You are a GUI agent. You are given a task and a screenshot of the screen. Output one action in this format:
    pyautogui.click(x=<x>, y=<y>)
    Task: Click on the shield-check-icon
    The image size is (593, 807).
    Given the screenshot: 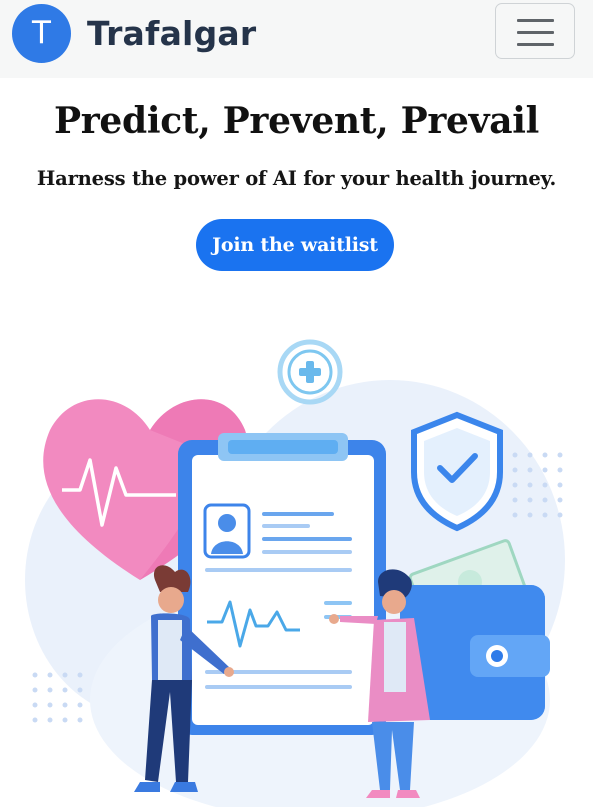 What is the action you would take?
    pyautogui.click(x=457, y=471)
    